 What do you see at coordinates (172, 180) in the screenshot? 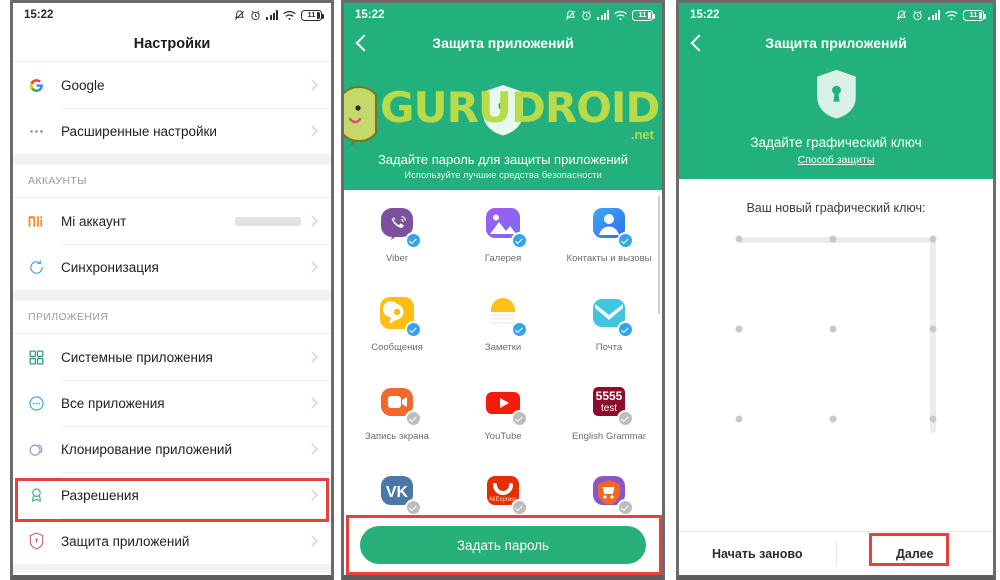
I see `section-header-accounts: АККАУНТЫ` at bounding box center [172, 180].